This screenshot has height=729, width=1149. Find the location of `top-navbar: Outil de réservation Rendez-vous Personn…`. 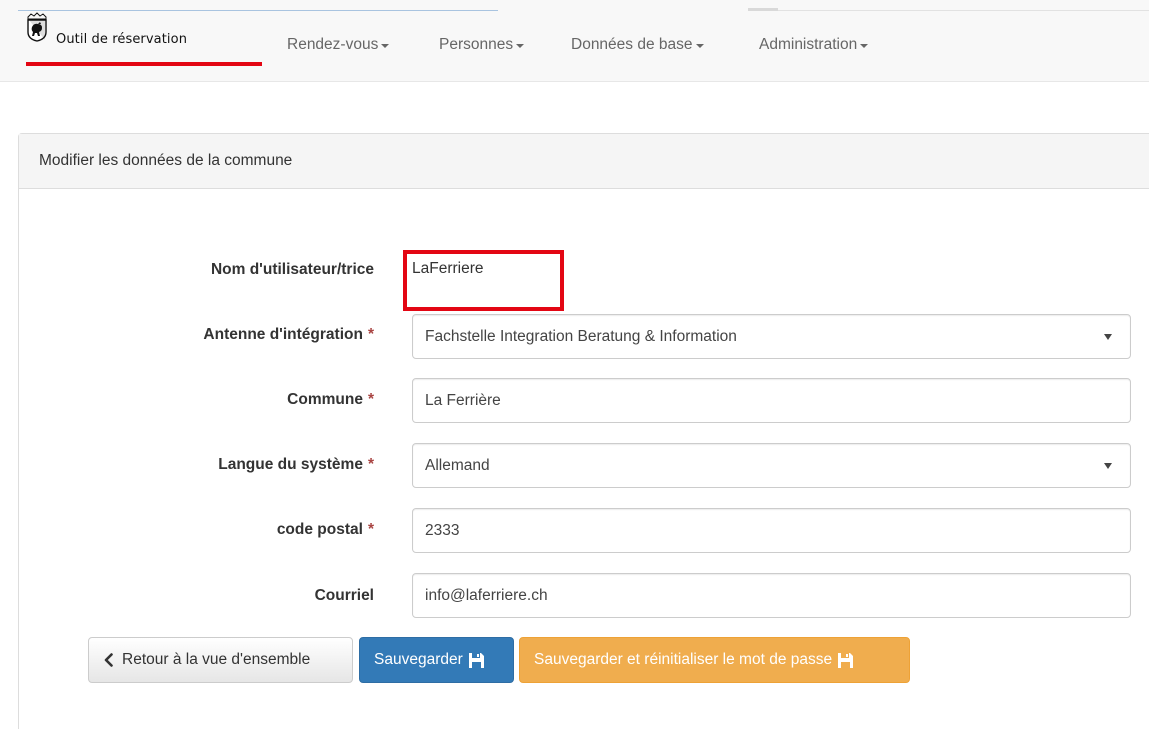

top-navbar: Outil de réservation Rendez-vous Personn… is located at coordinates (574, 41).